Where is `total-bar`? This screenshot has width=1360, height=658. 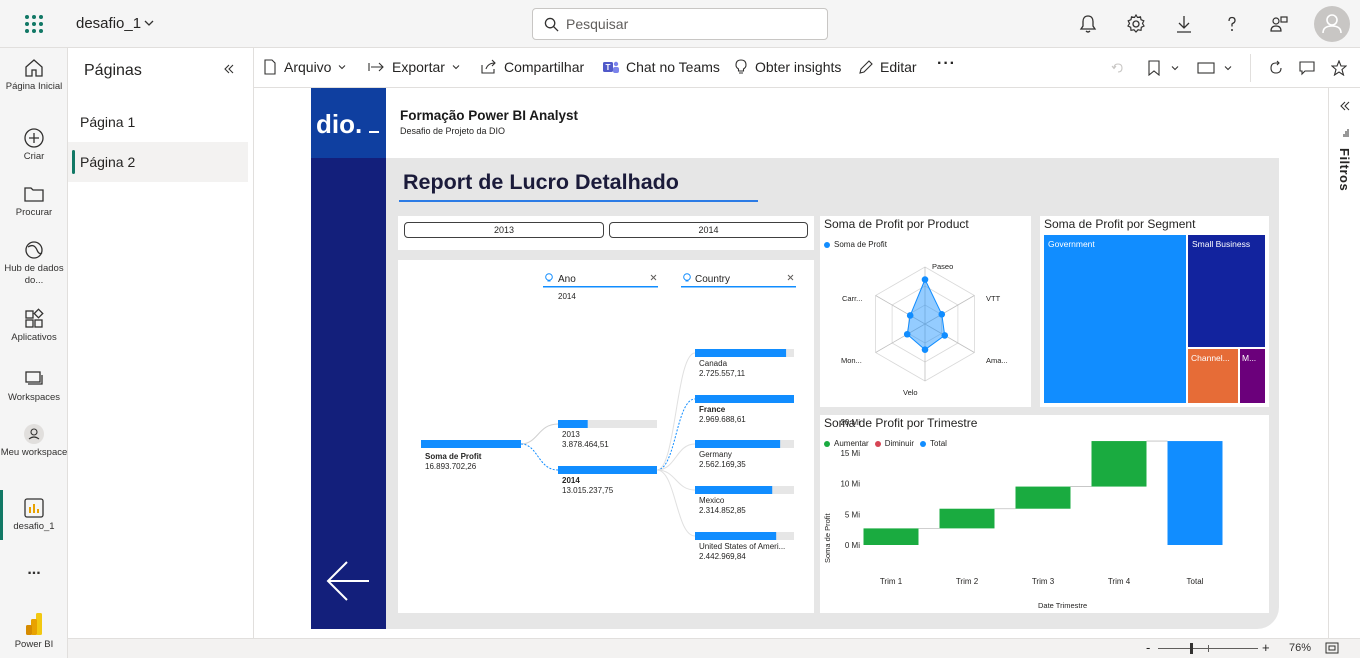 total-bar is located at coordinates (1195, 493).